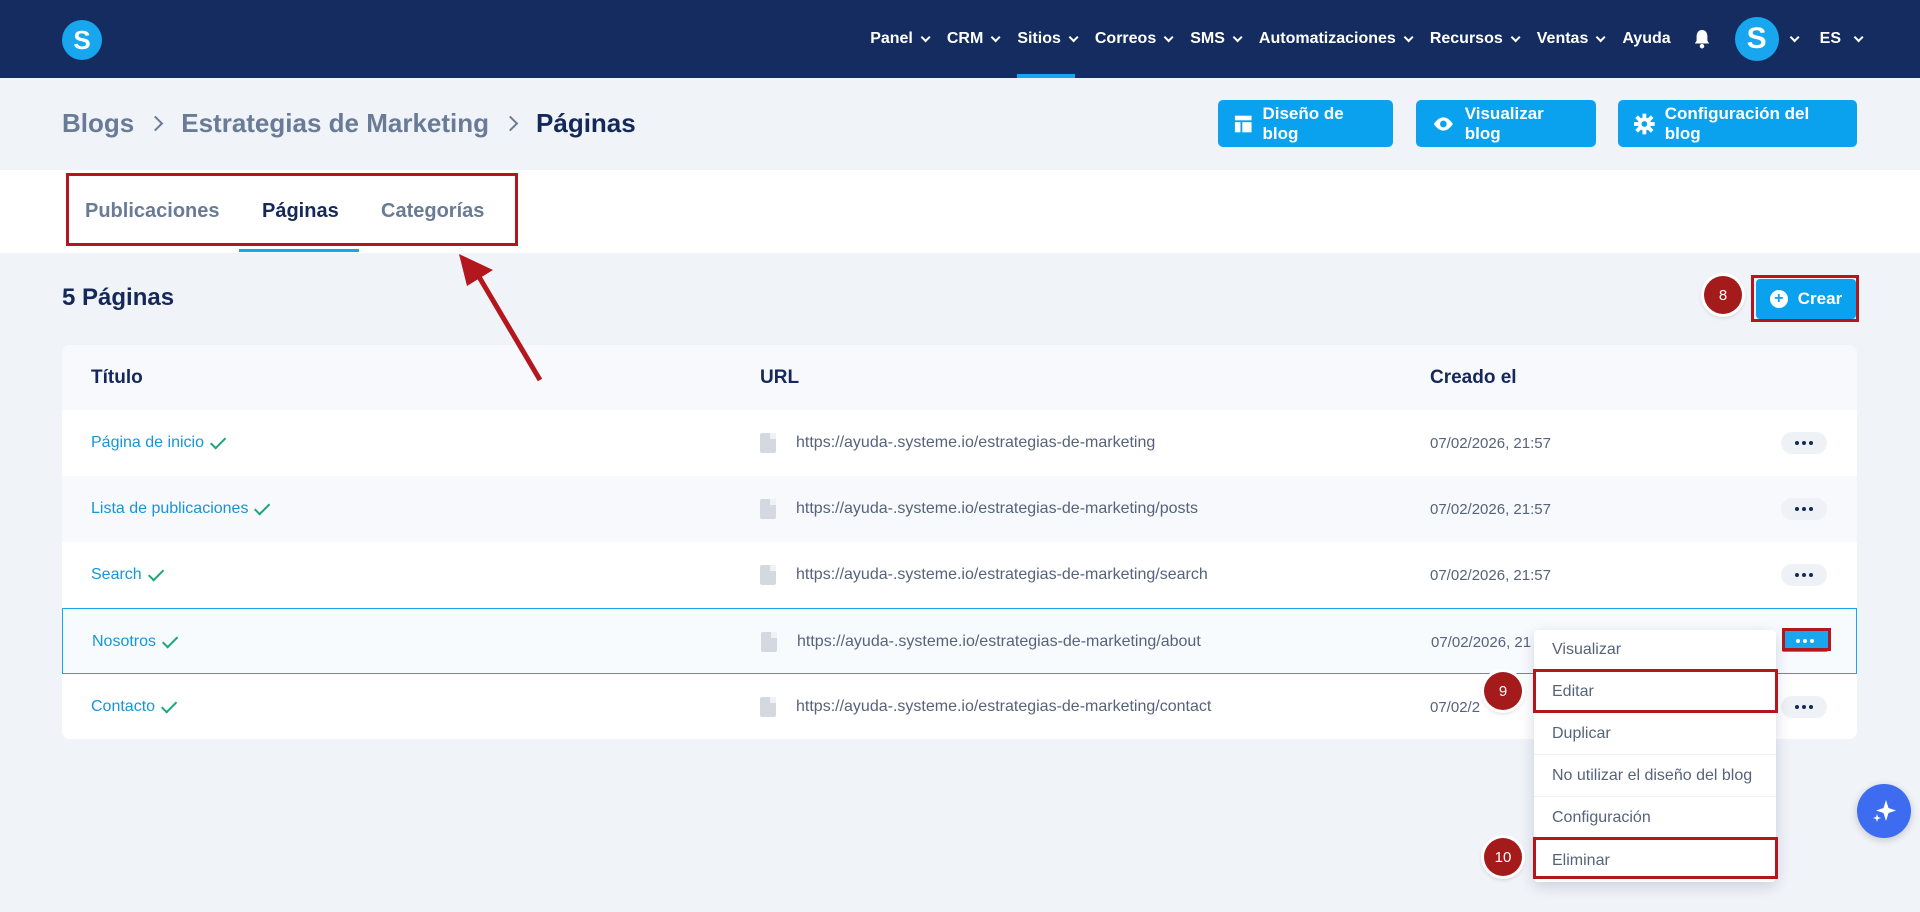 The width and height of the screenshot is (1920, 912). I want to click on nav-item-correos: Correos, so click(1134, 39).